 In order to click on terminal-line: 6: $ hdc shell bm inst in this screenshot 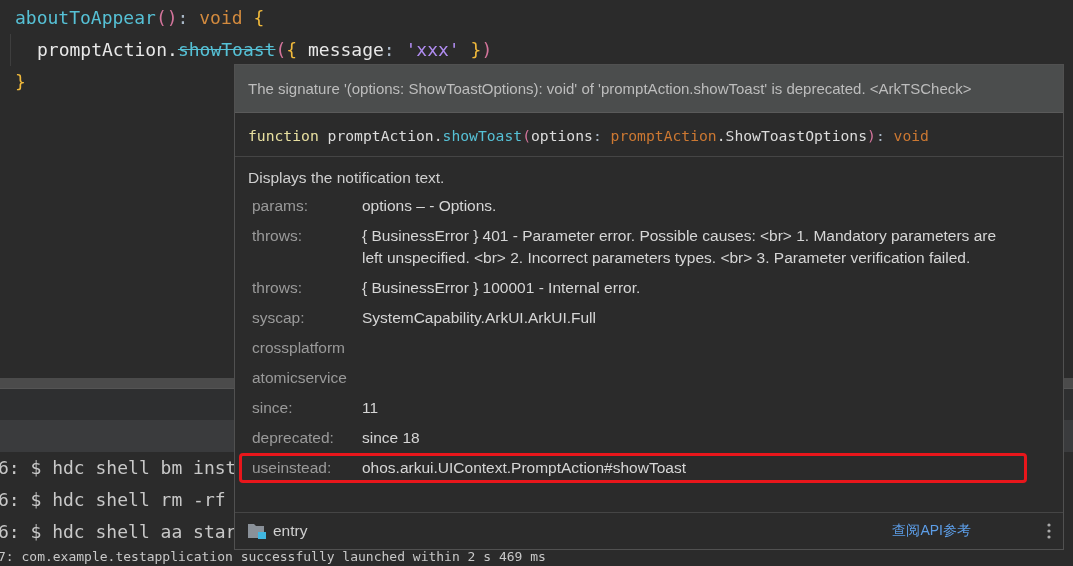, I will do `click(116, 468)`.